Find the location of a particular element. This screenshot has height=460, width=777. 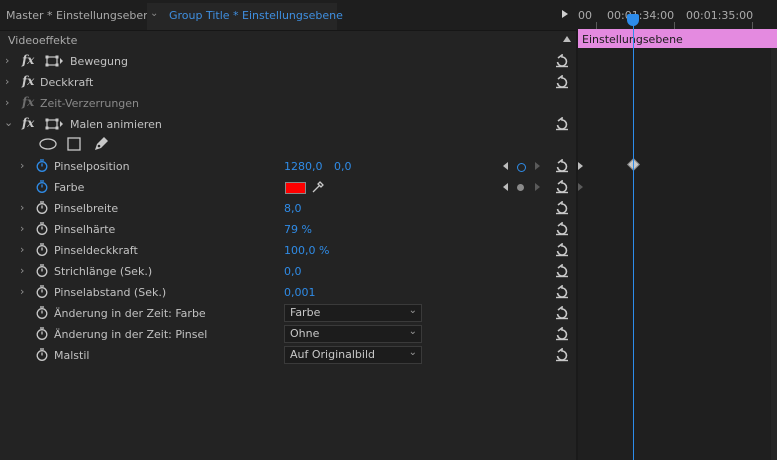

property-row-farbe: Farbe is located at coordinates (288, 187).